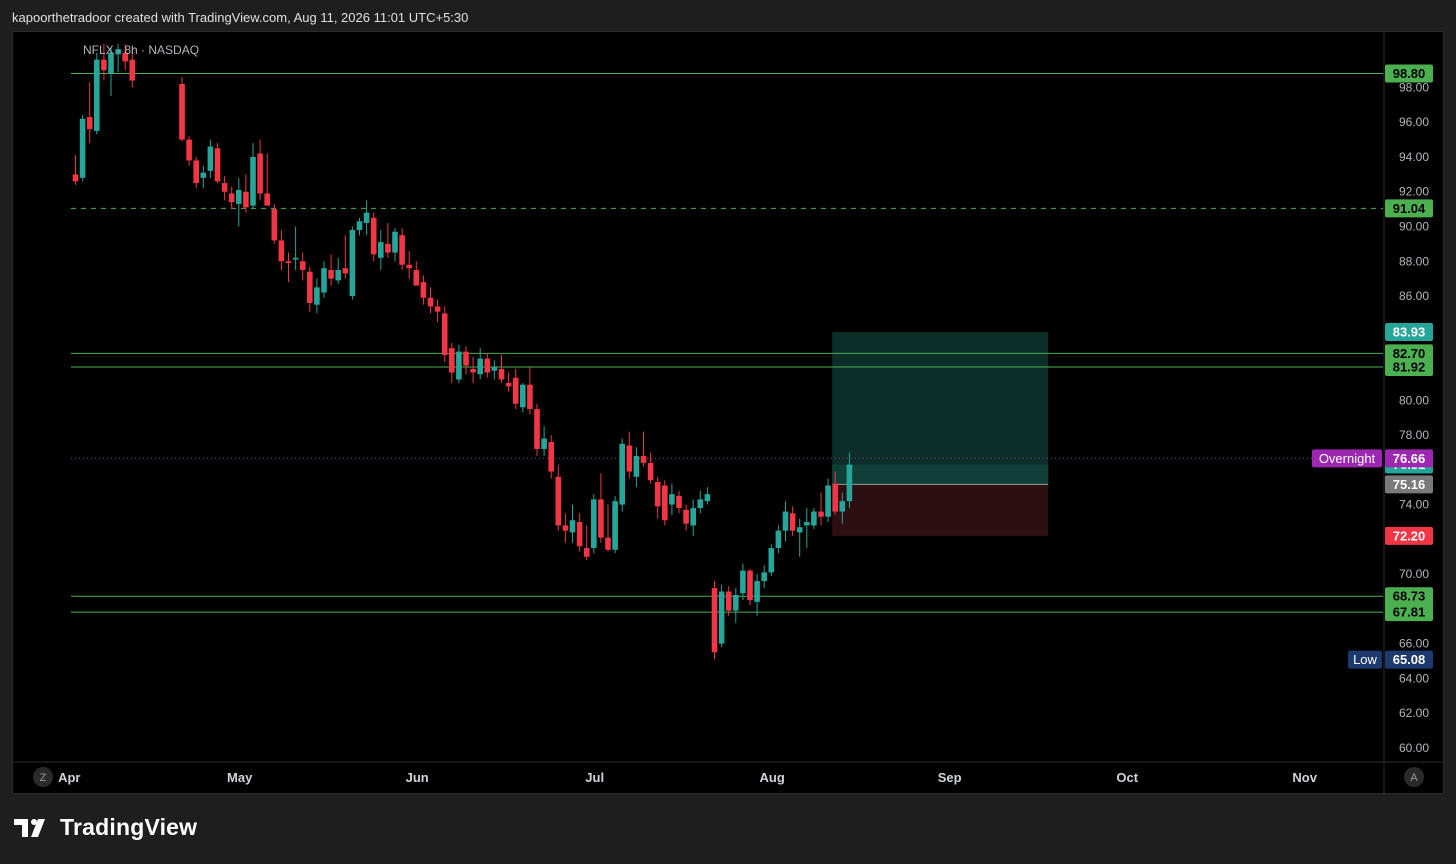 The width and height of the screenshot is (1456, 864). I want to click on y-tick-label: 80.00, so click(1414, 400).